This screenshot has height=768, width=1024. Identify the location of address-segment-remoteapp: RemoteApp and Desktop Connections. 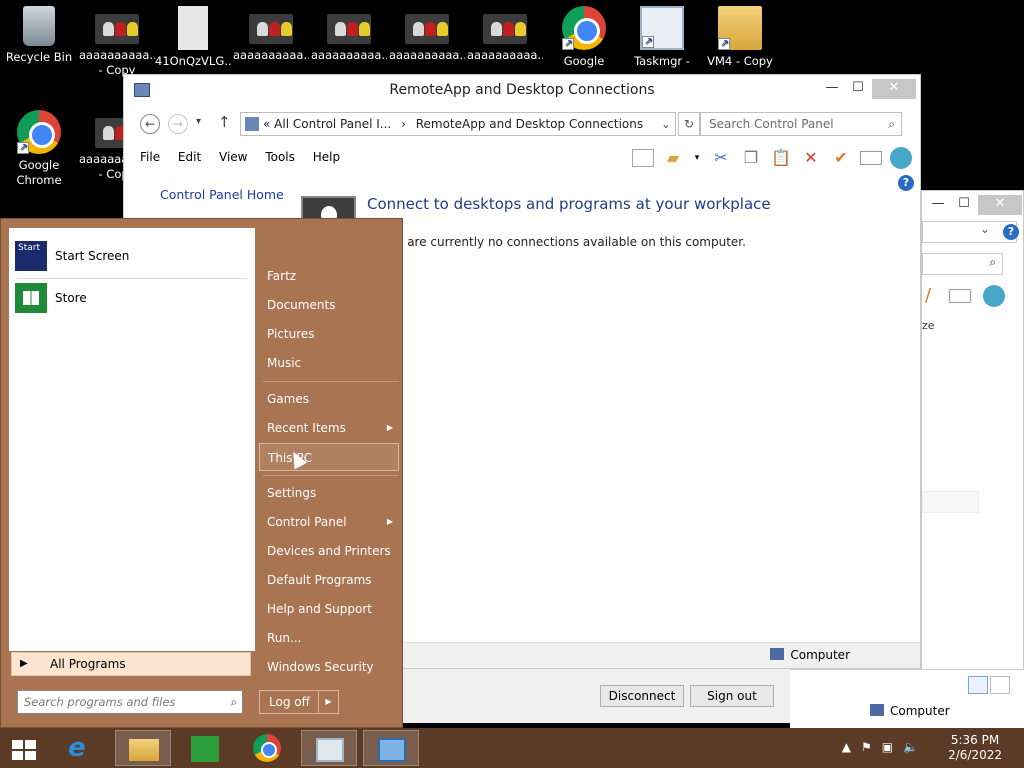
(529, 124).